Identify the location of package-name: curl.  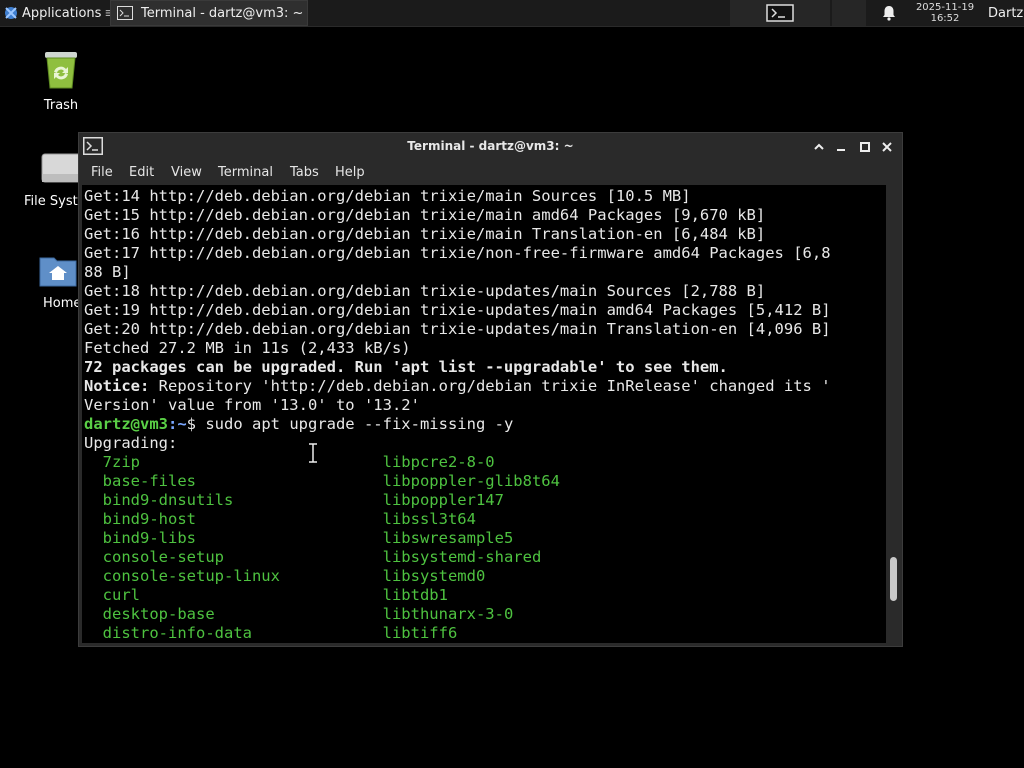
(121, 595).